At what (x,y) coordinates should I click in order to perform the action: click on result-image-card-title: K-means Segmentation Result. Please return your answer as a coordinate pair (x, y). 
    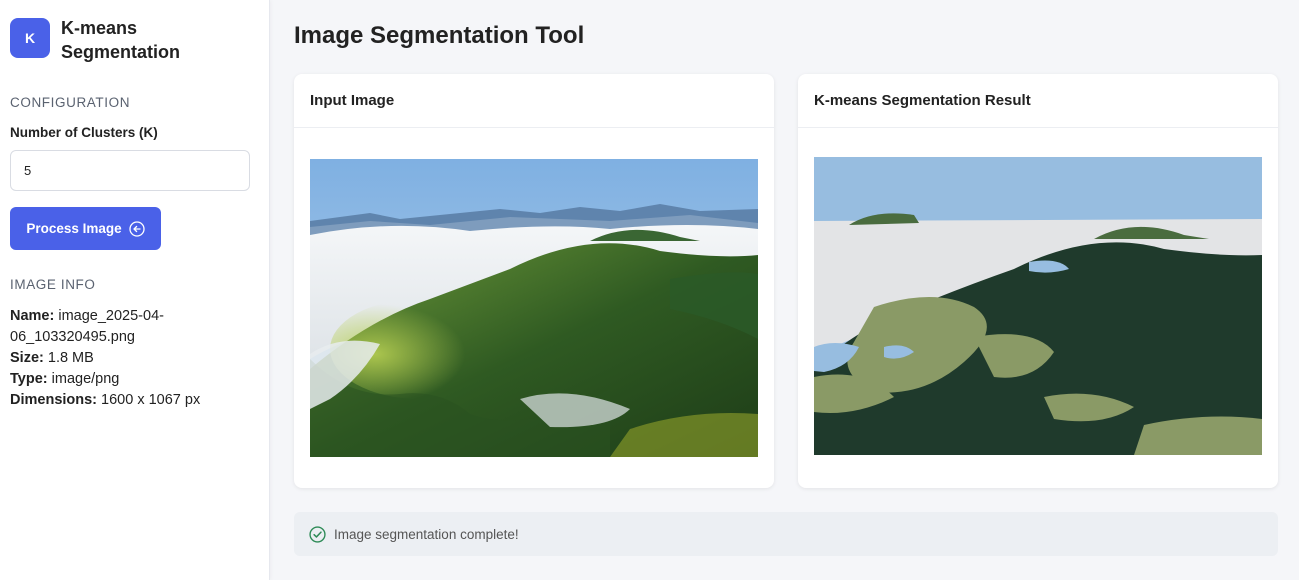
    Looking at the image, I should click on (1038, 101).